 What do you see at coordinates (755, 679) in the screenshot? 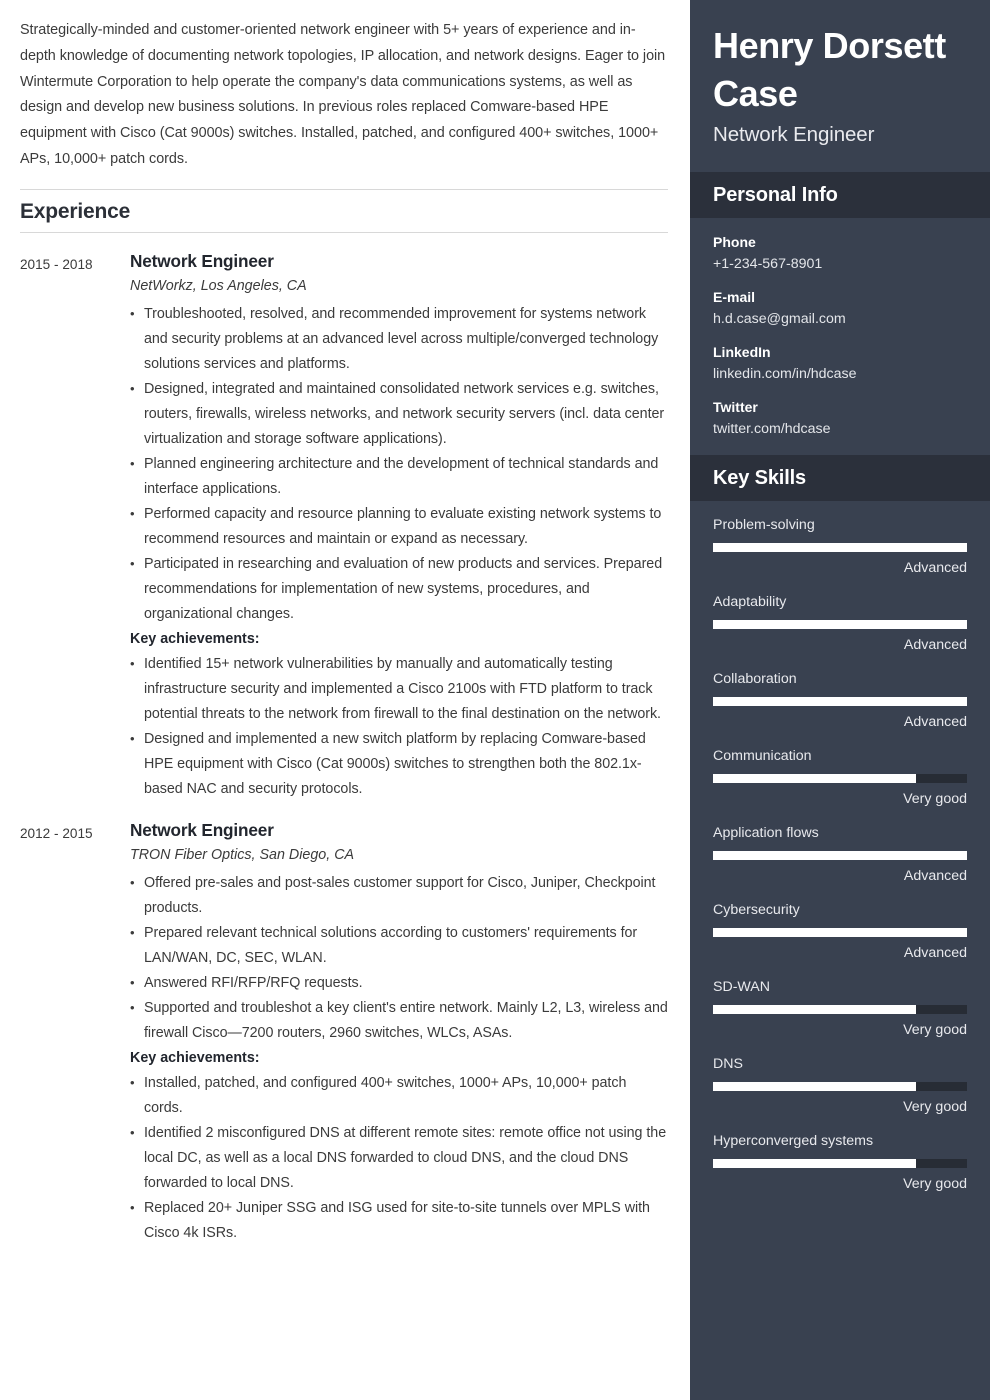
I see `skill-name: Collaboration` at bounding box center [755, 679].